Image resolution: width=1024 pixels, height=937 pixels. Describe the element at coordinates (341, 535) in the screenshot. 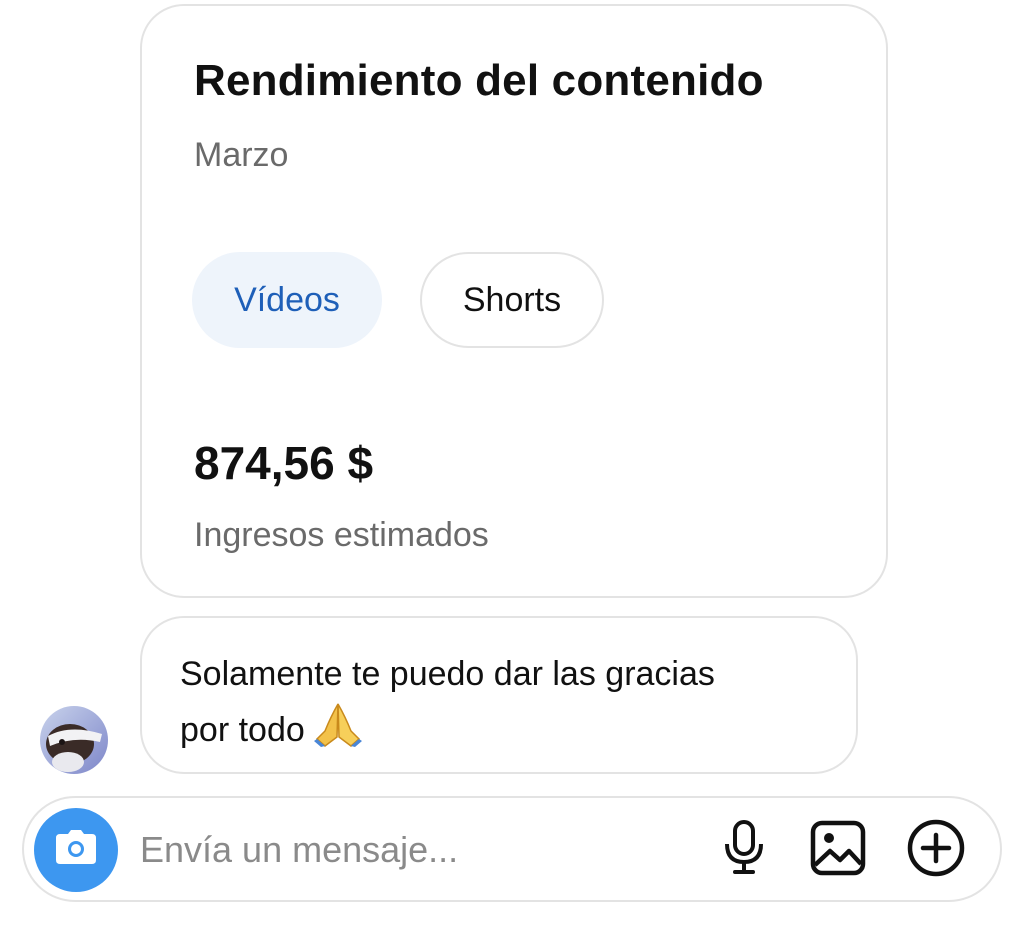

I see `estimated-revenue-label: Ingresos estimados` at that location.